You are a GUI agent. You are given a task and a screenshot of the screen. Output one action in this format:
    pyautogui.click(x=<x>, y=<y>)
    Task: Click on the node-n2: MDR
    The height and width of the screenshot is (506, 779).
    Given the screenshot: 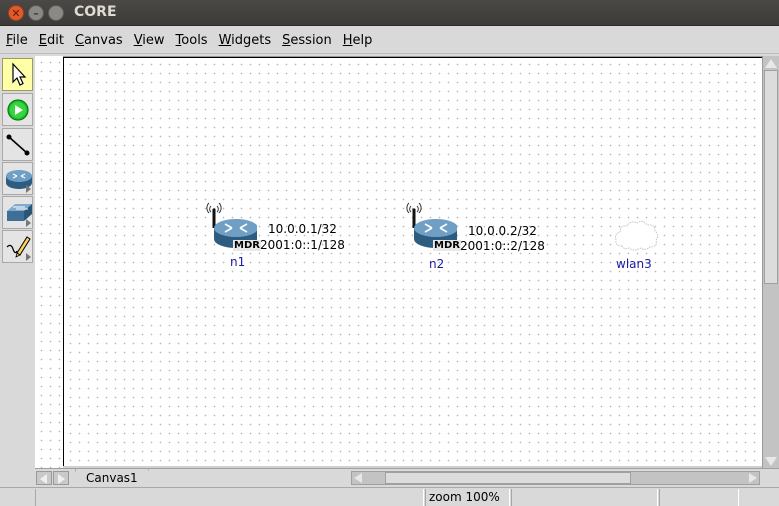 What is the action you would take?
    pyautogui.click(x=431, y=227)
    